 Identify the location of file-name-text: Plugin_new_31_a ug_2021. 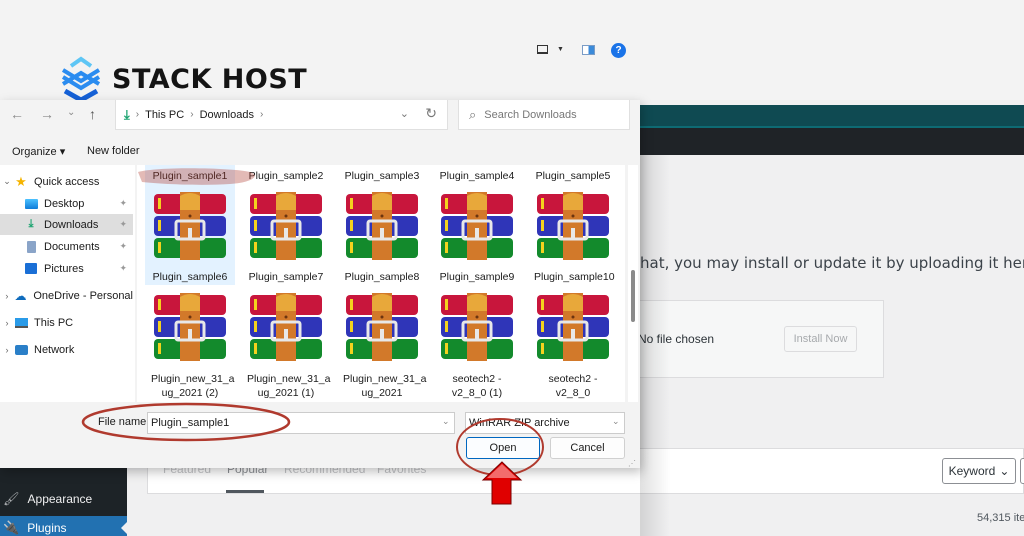
(385, 386).